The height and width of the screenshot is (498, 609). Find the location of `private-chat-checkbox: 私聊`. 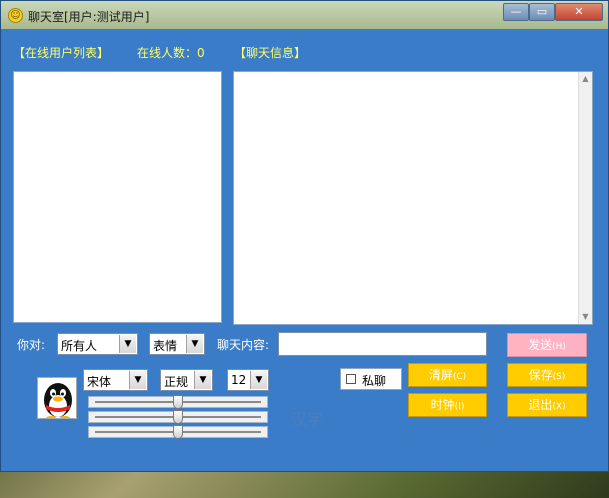

private-chat-checkbox: 私聊 is located at coordinates (371, 379).